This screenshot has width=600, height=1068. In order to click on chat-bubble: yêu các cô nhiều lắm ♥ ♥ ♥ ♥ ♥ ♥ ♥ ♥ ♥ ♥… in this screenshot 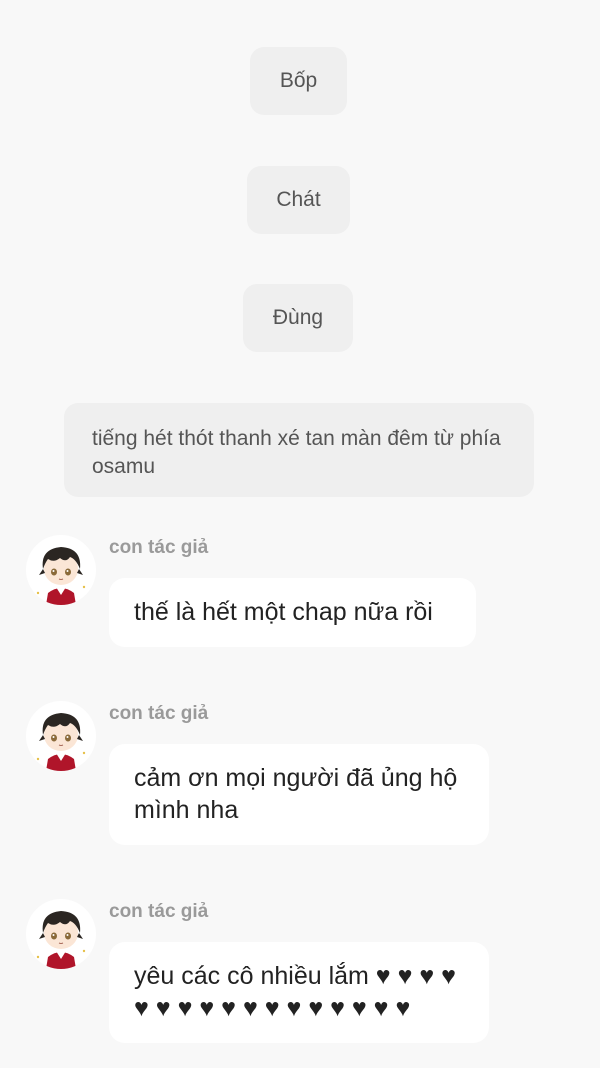, I will do `click(299, 992)`.